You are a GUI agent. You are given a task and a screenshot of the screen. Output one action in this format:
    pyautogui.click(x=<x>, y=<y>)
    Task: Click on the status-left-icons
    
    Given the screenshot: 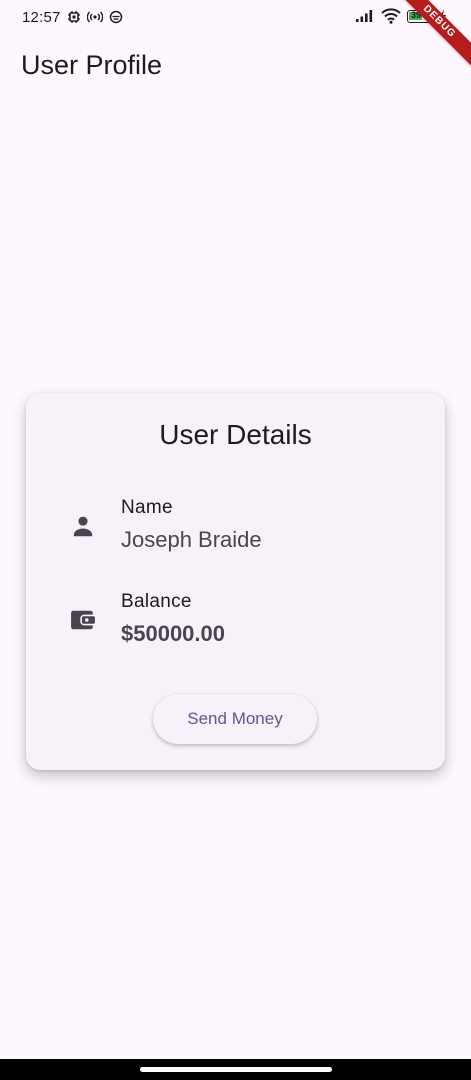 What is the action you would take?
    pyautogui.click(x=95, y=17)
    